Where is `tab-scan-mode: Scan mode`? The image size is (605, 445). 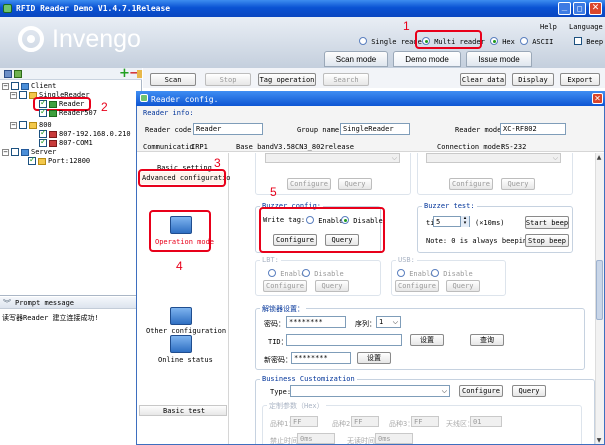 tab-scan-mode: Scan mode is located at coordinates (356, 59).